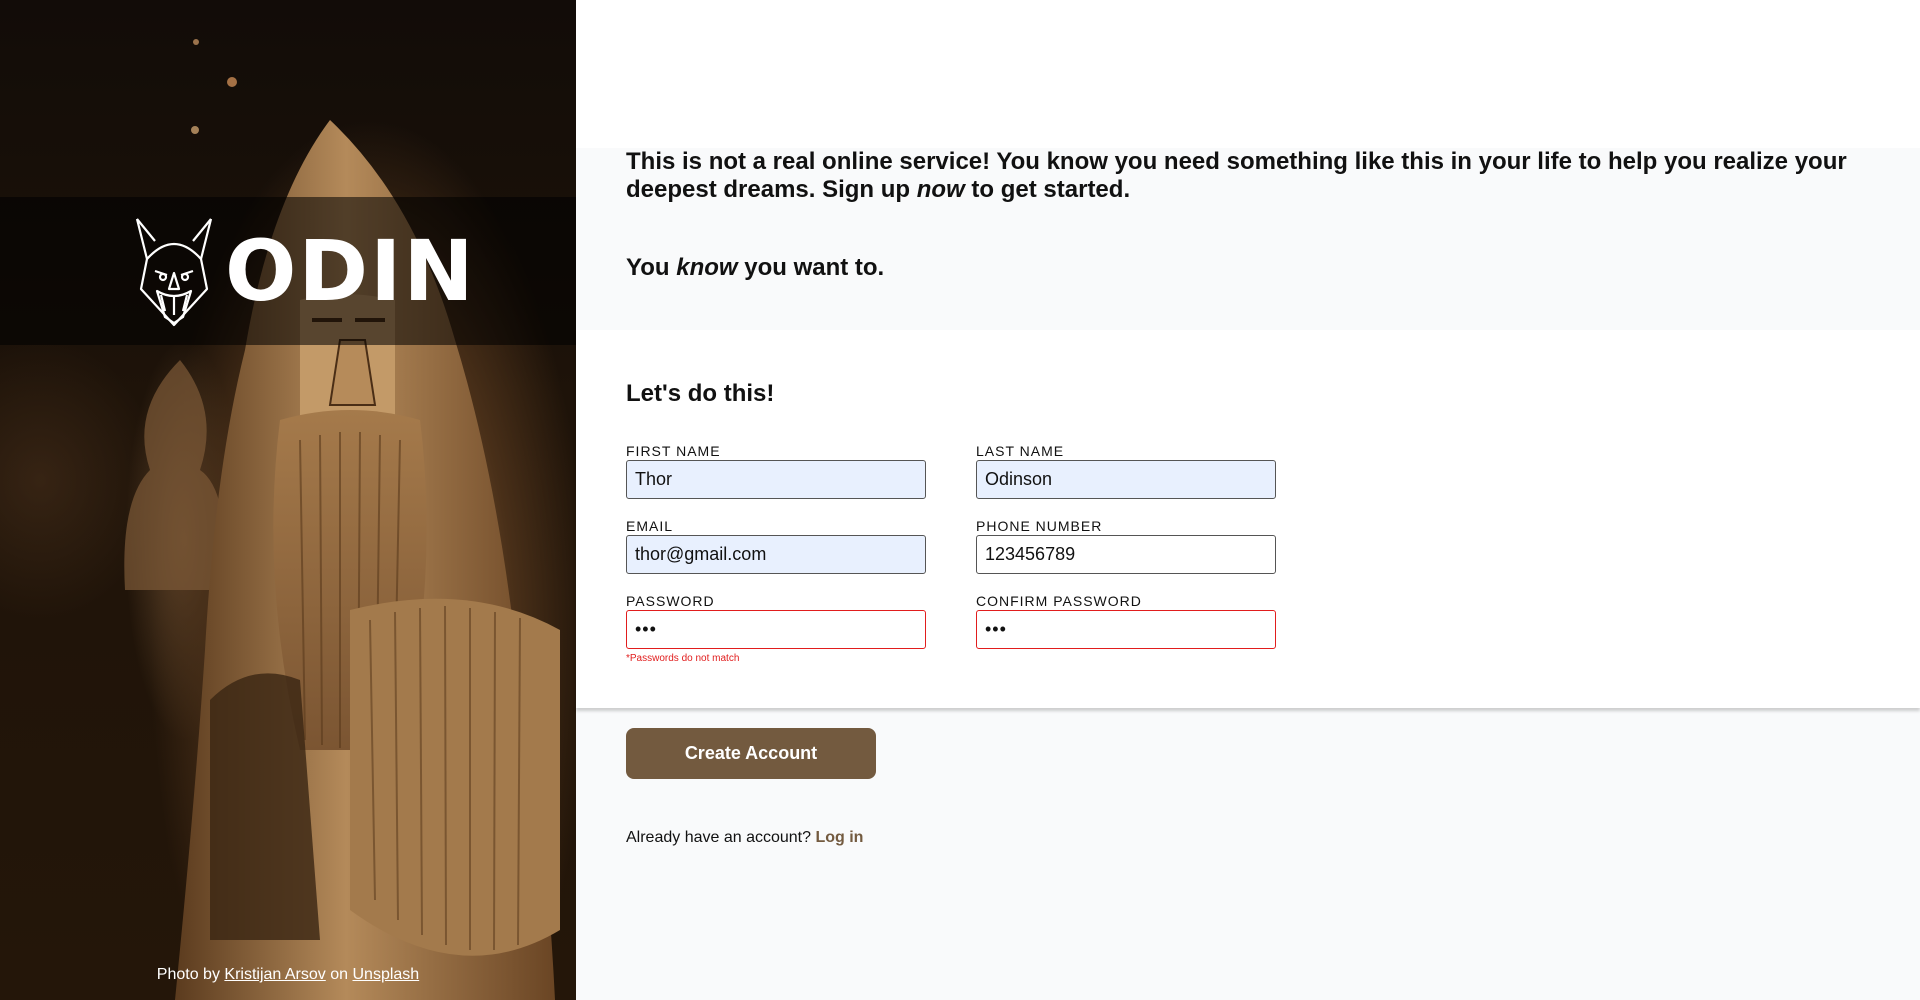 The height and width of the screenshot is (1000, 1920). I want to click on phone-group: PHONE NUMBER 123456789, so click(1126, 547).